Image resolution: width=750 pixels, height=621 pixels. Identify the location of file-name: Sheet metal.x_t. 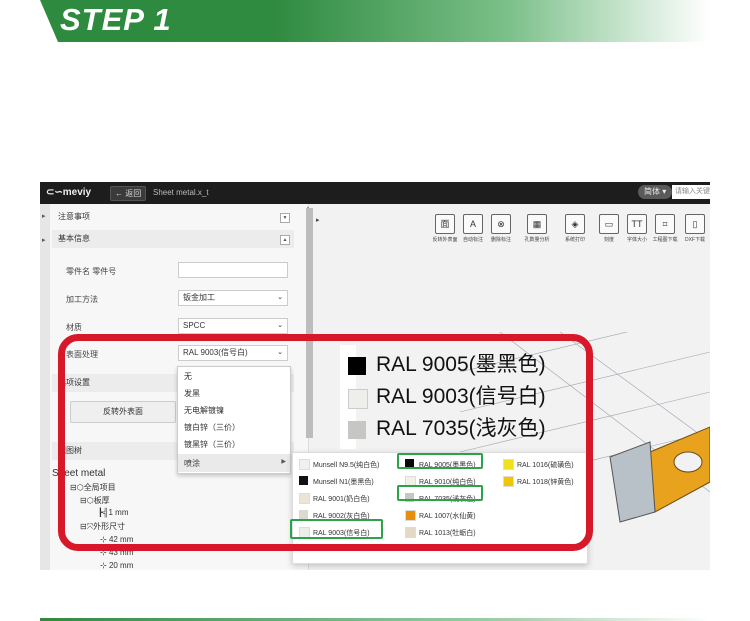
(181, 192).